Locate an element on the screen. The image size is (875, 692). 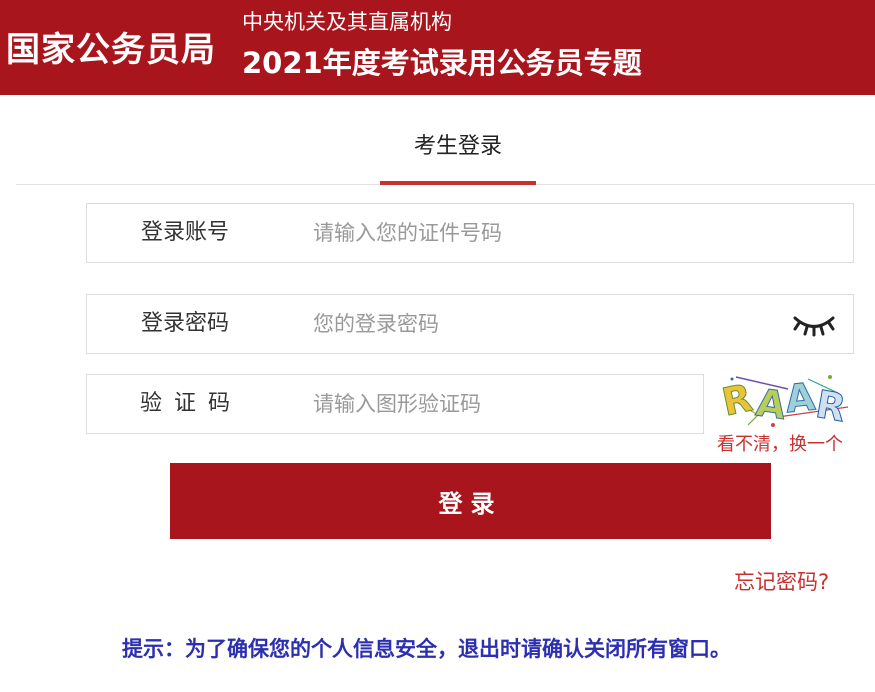
header-title: 2021年度考试录用公务员专题 is located at coordinates (442, 63).